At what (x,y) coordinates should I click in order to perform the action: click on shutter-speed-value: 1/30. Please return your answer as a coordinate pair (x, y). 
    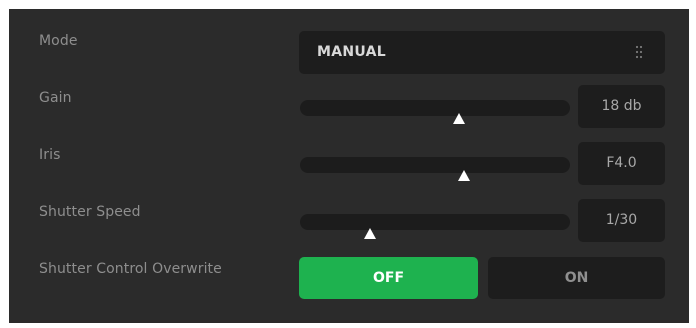
    Looking at the image, I should click on (621, 220).